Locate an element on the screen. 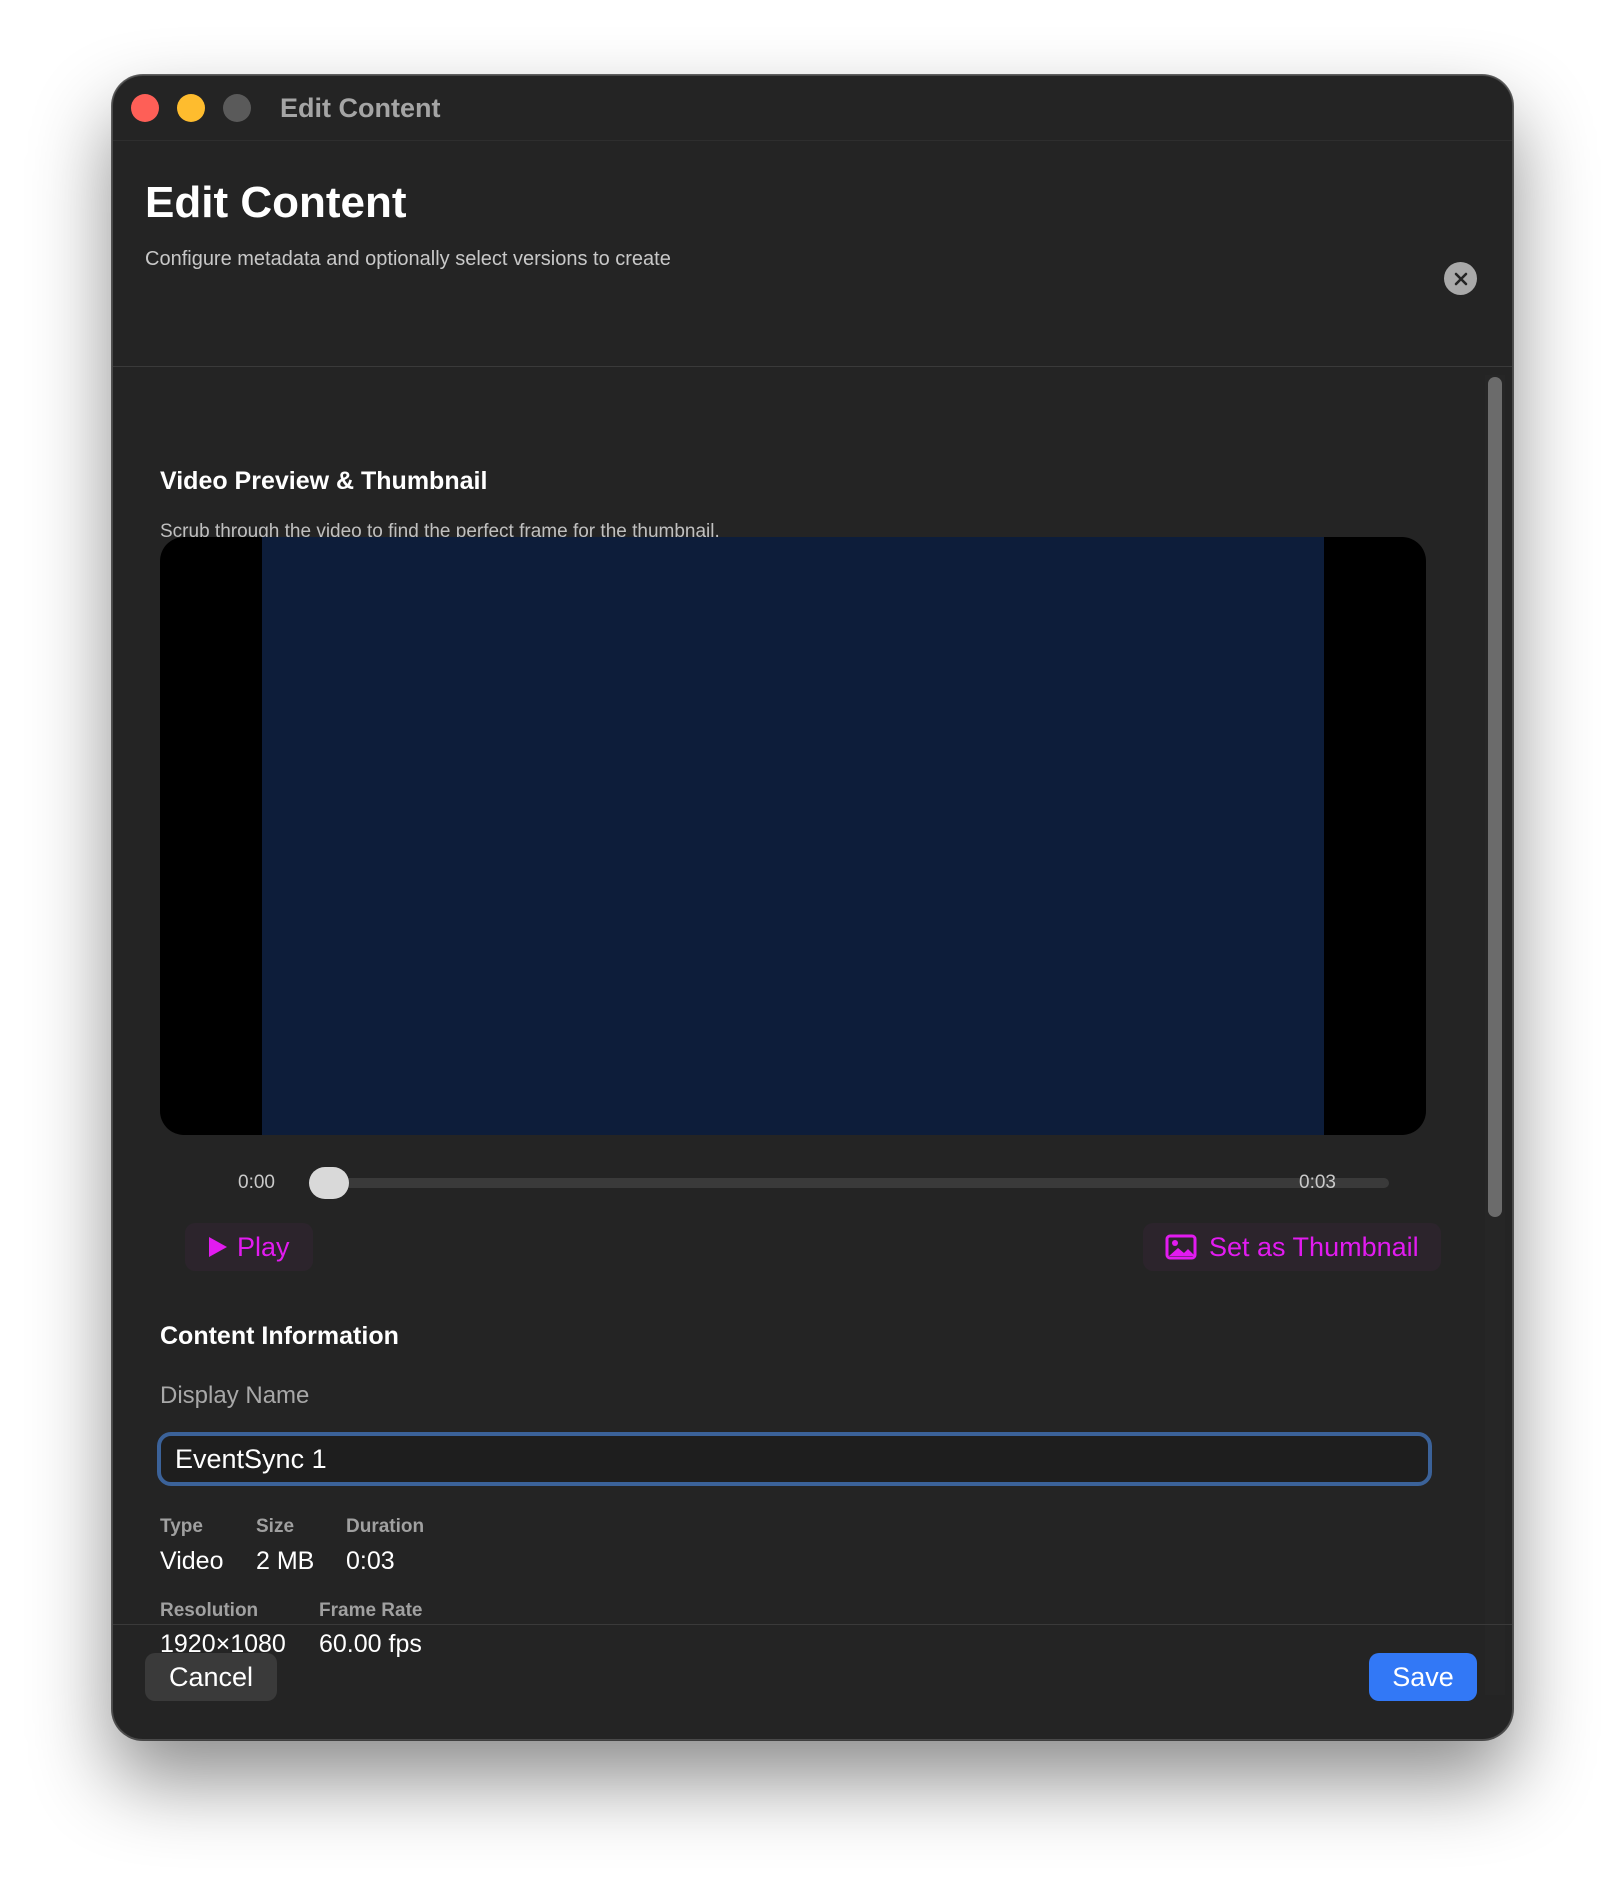 The width and height of the screenshot is (1624, 1888). vertical-scrollbar is located at coordinates (1495, 1035).